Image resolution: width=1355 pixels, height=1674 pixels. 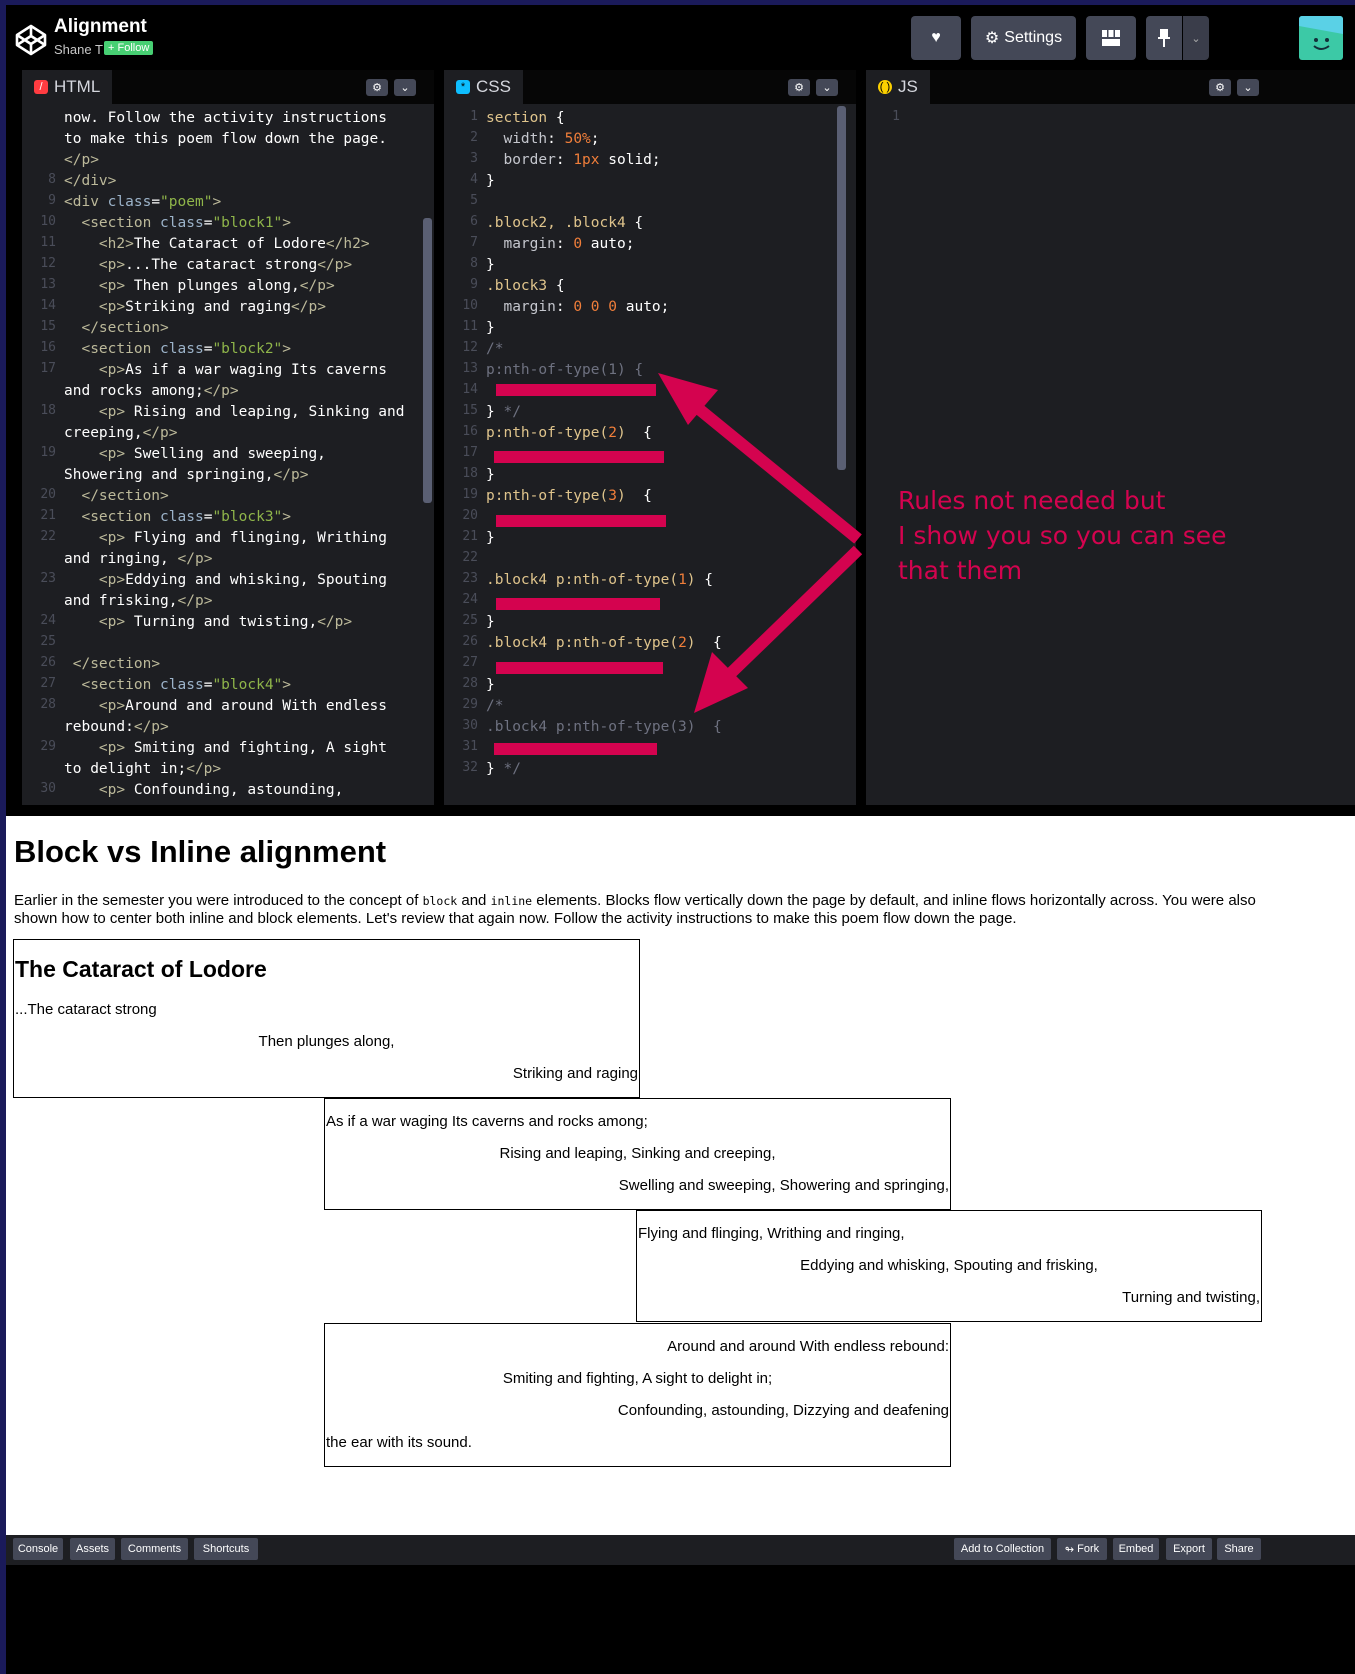 What do you see at coordinates (243, 748) in the screenshot?
I see `code-line: <p> Smiting and fighting, A sight` at bounding box center [243, 748].